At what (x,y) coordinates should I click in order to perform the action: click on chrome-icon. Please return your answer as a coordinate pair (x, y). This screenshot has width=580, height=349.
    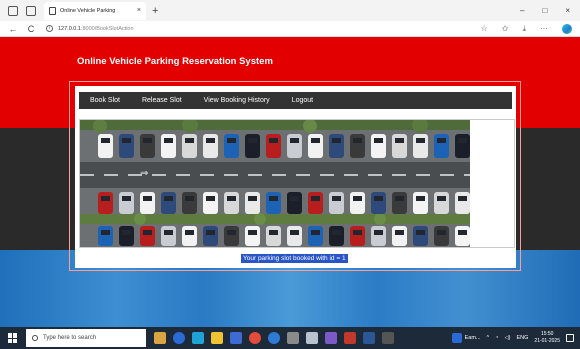
    Looking at the image, I should click on (179, 338).